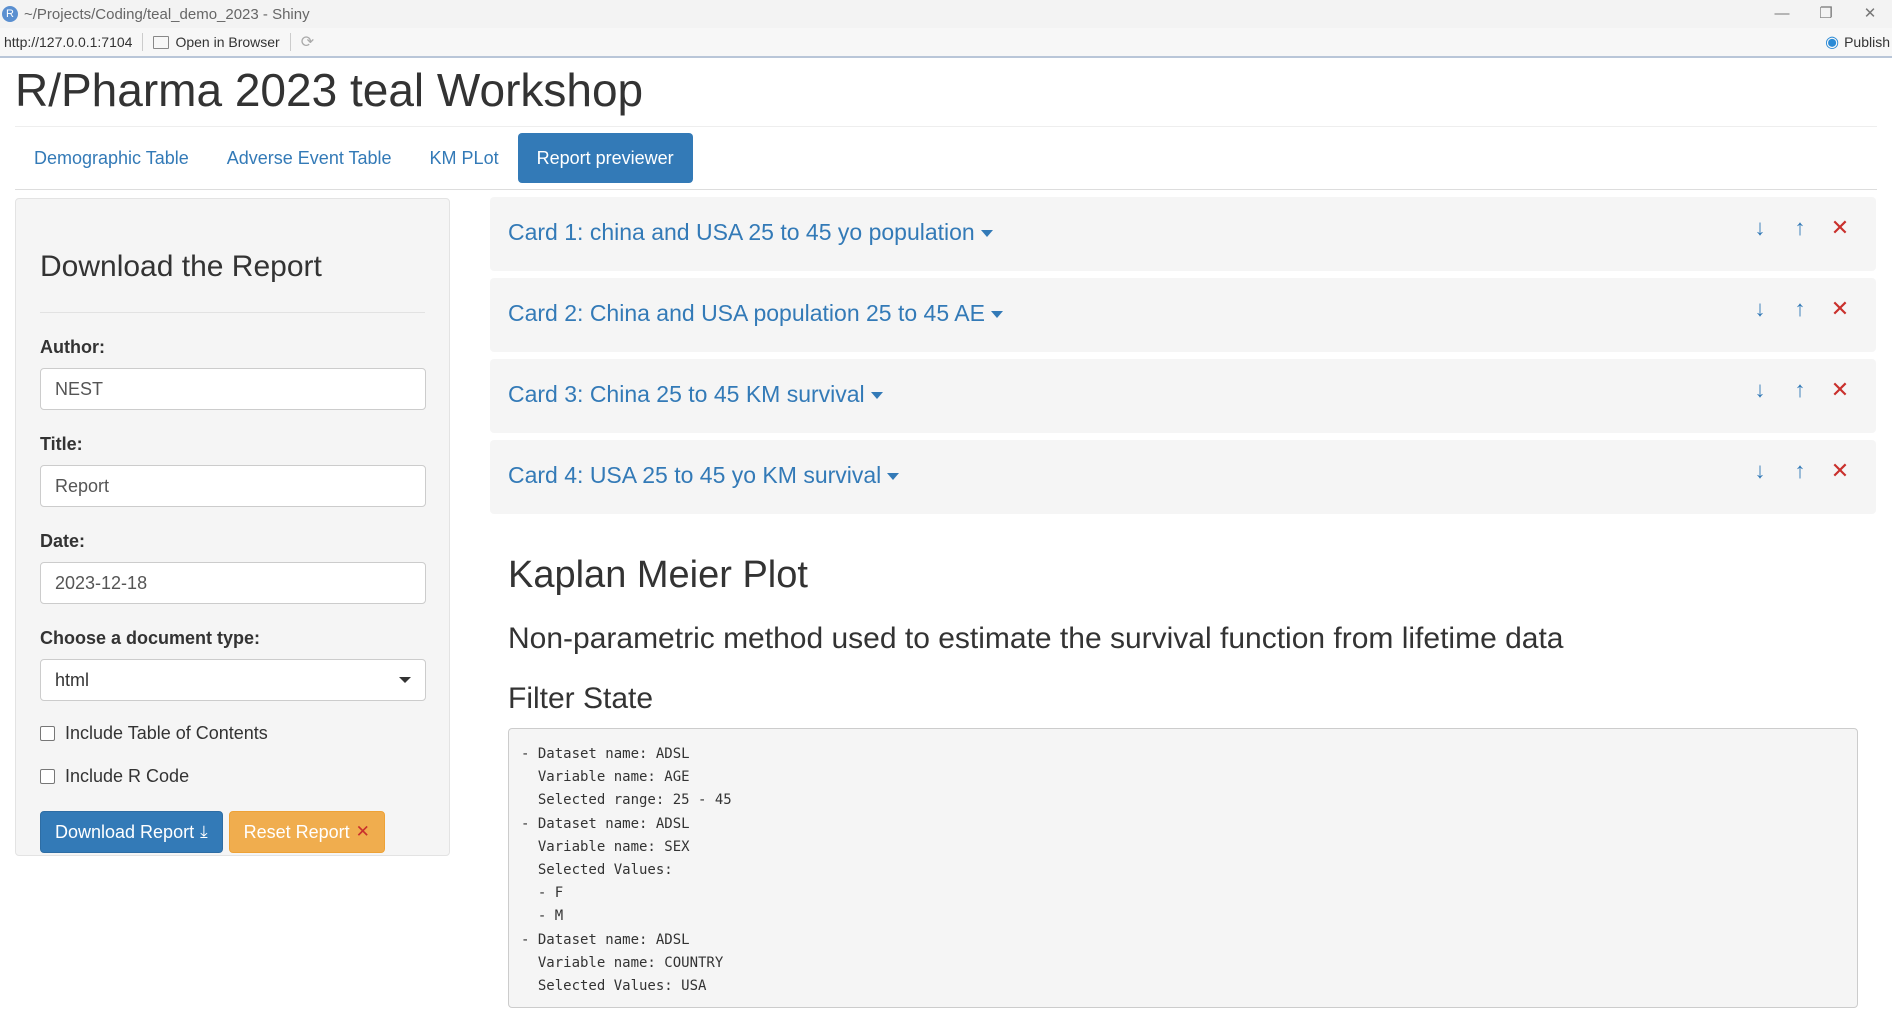  Describe the element at coordinates (10, 14) in the screenshot. I see `rstudio-app-icon: R` at that location.